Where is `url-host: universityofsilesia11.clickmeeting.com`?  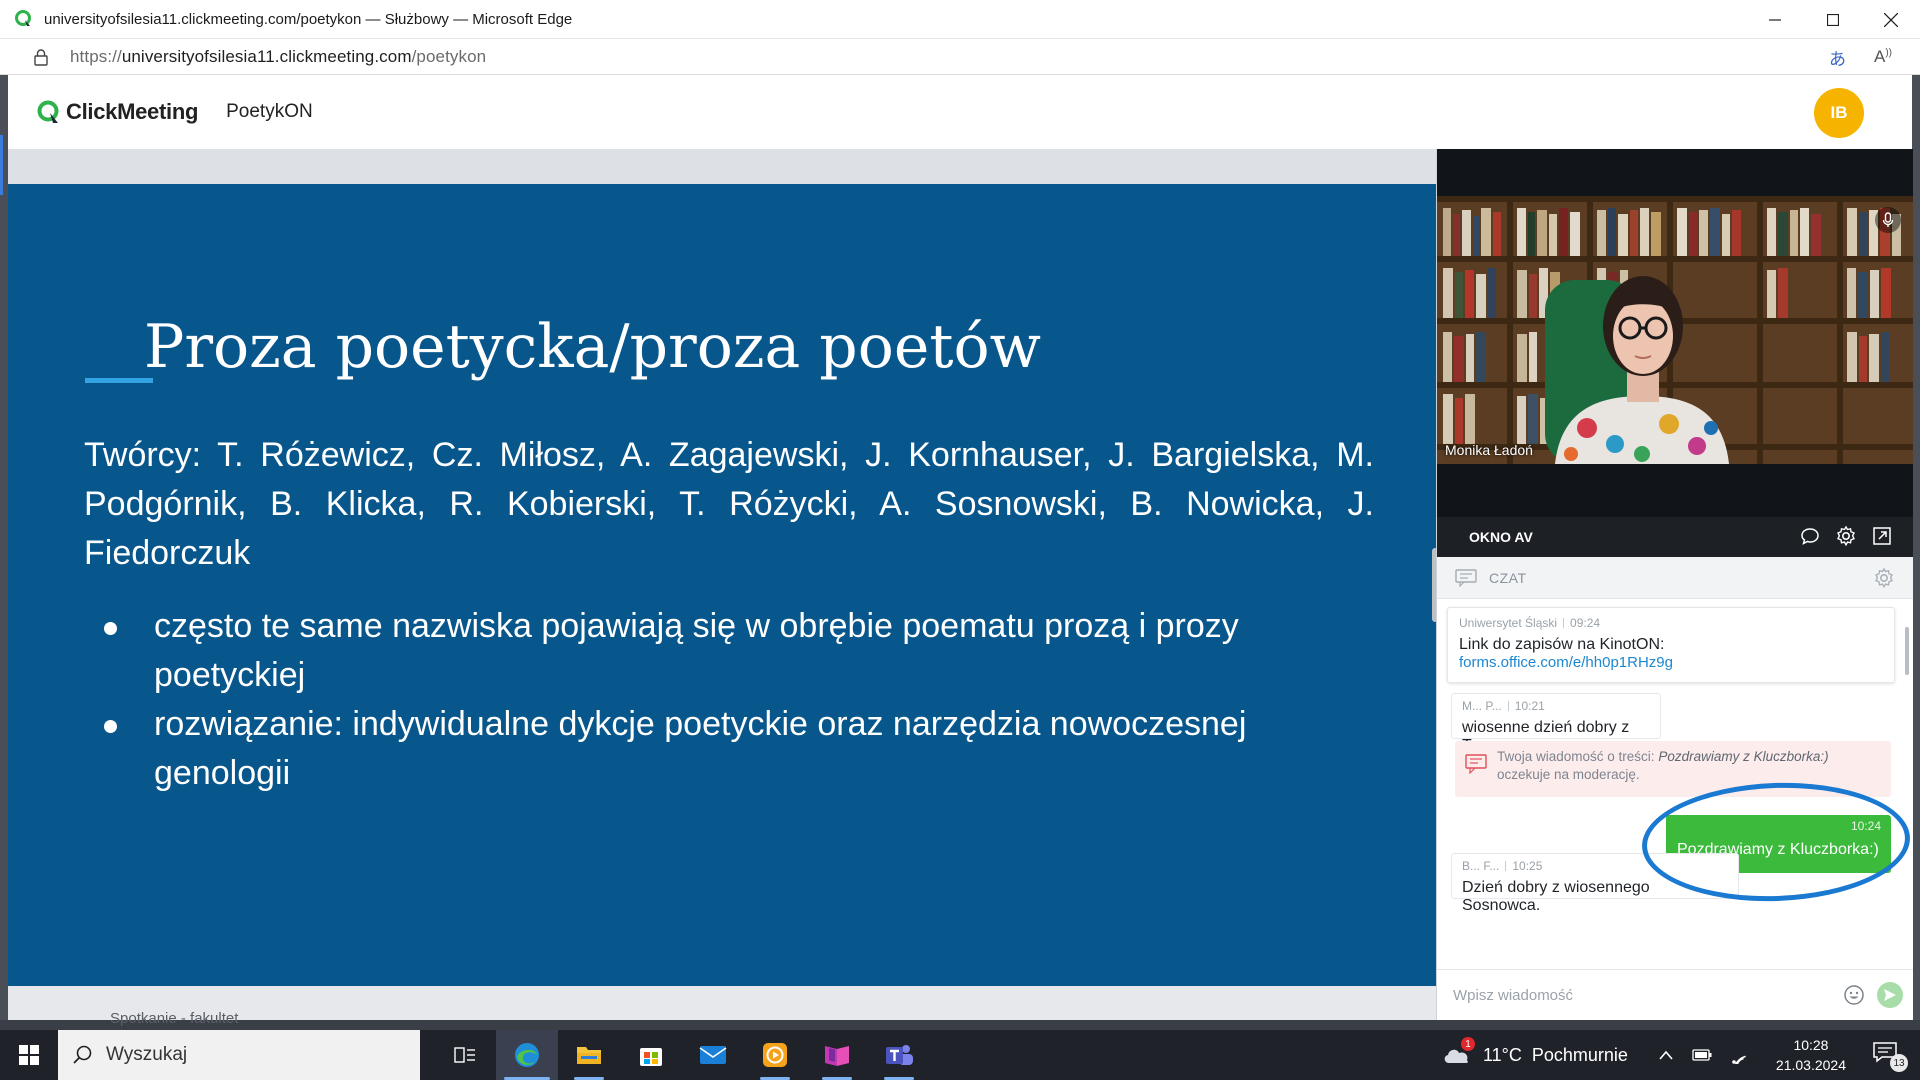 url-host: universityofsilesia11.clickmeeting.com is located at coordinates (266, 56).